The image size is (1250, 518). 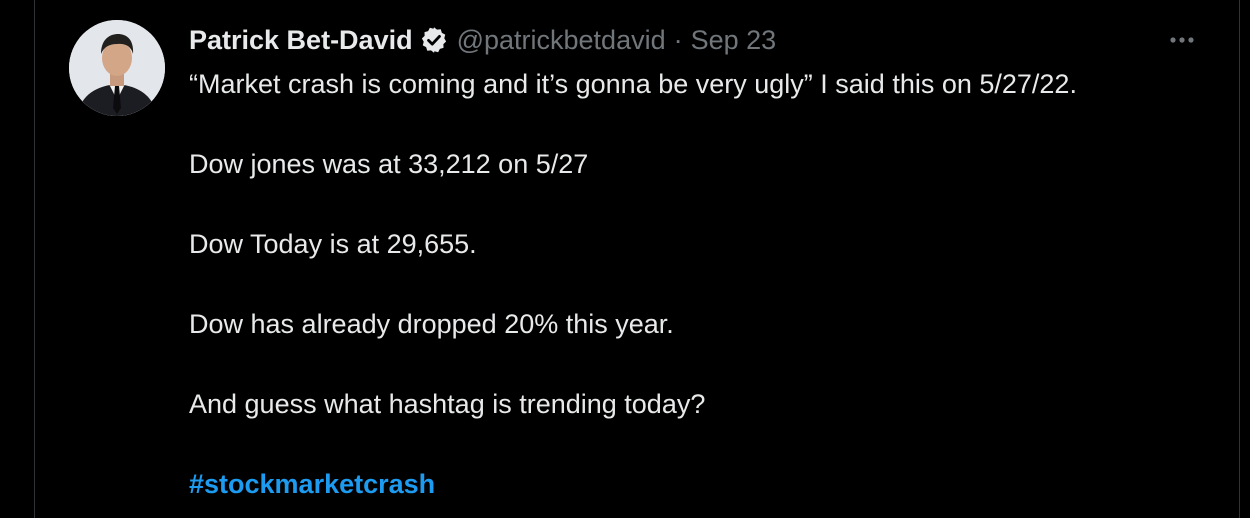 I want to click on verified-badge-icon, so click(x=434, y=40).